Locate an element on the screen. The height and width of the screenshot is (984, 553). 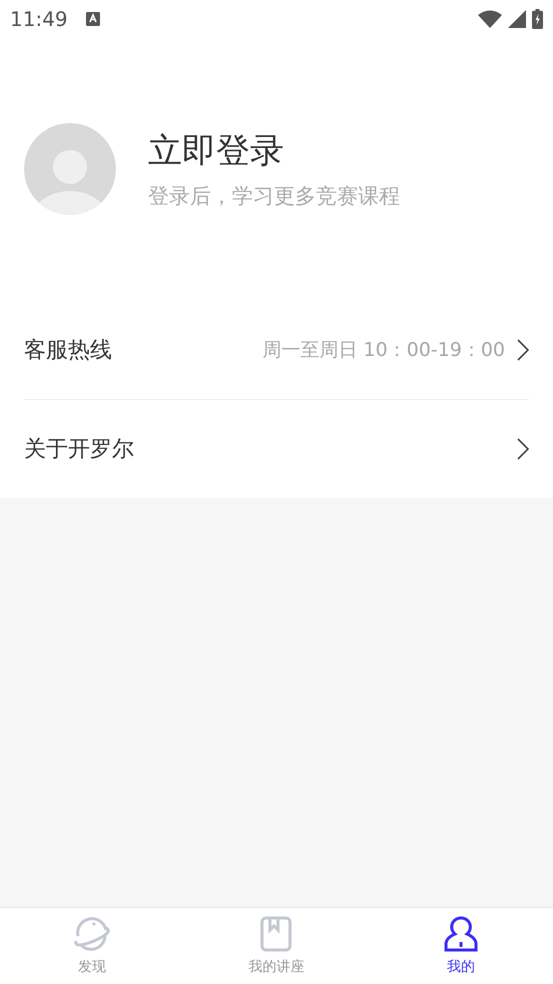
avatar-icon is located at coordinates (70, 169).